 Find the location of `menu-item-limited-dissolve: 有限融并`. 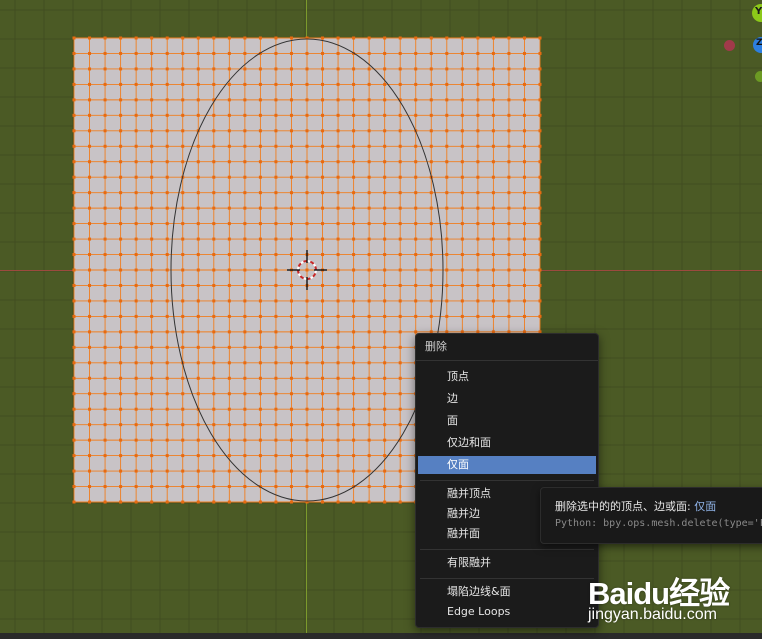

menu-item-limited-dissolve: 有限融并 is located at coordinates (507, 563).